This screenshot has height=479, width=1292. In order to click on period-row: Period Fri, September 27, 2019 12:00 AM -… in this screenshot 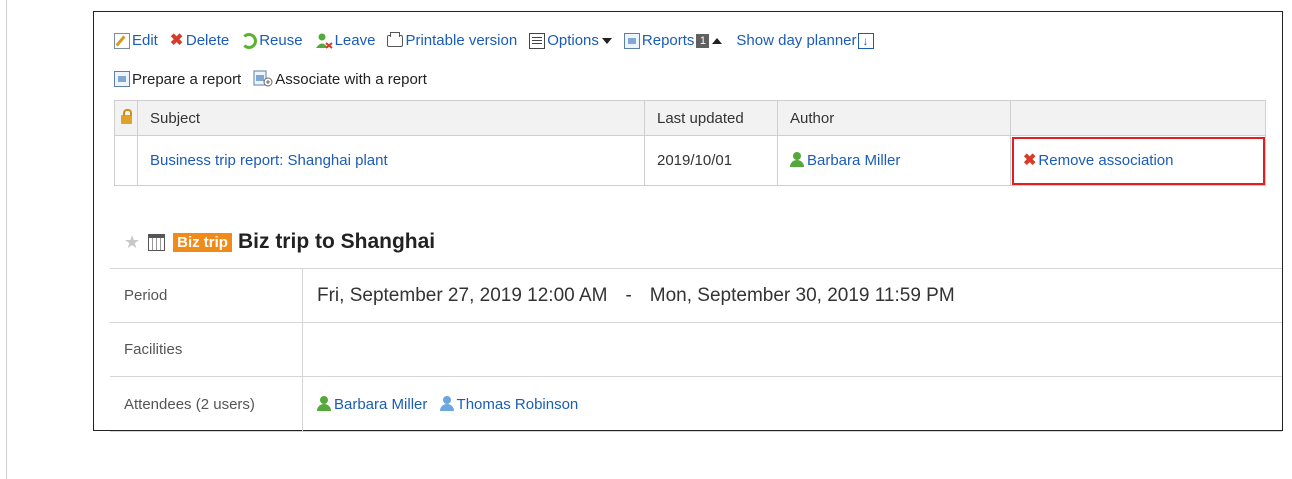, I will do `click(696, 295)`.